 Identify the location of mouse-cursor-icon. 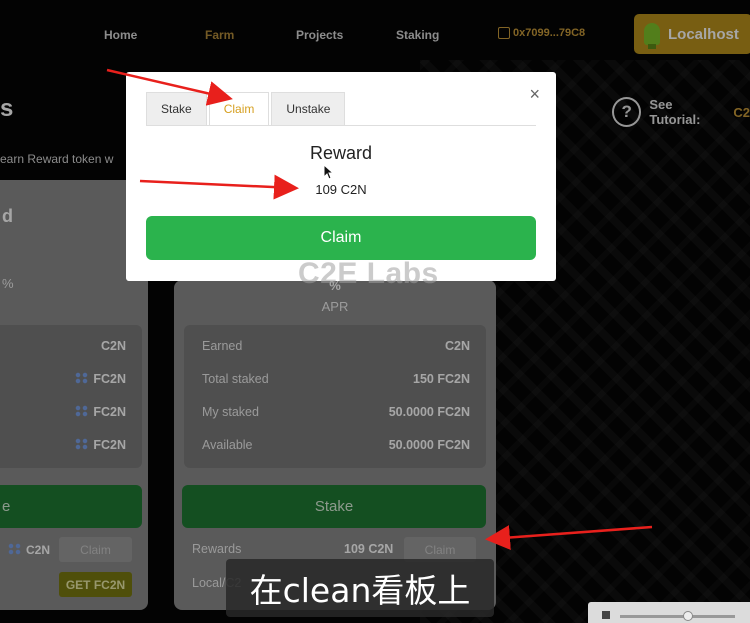
(329, 172).